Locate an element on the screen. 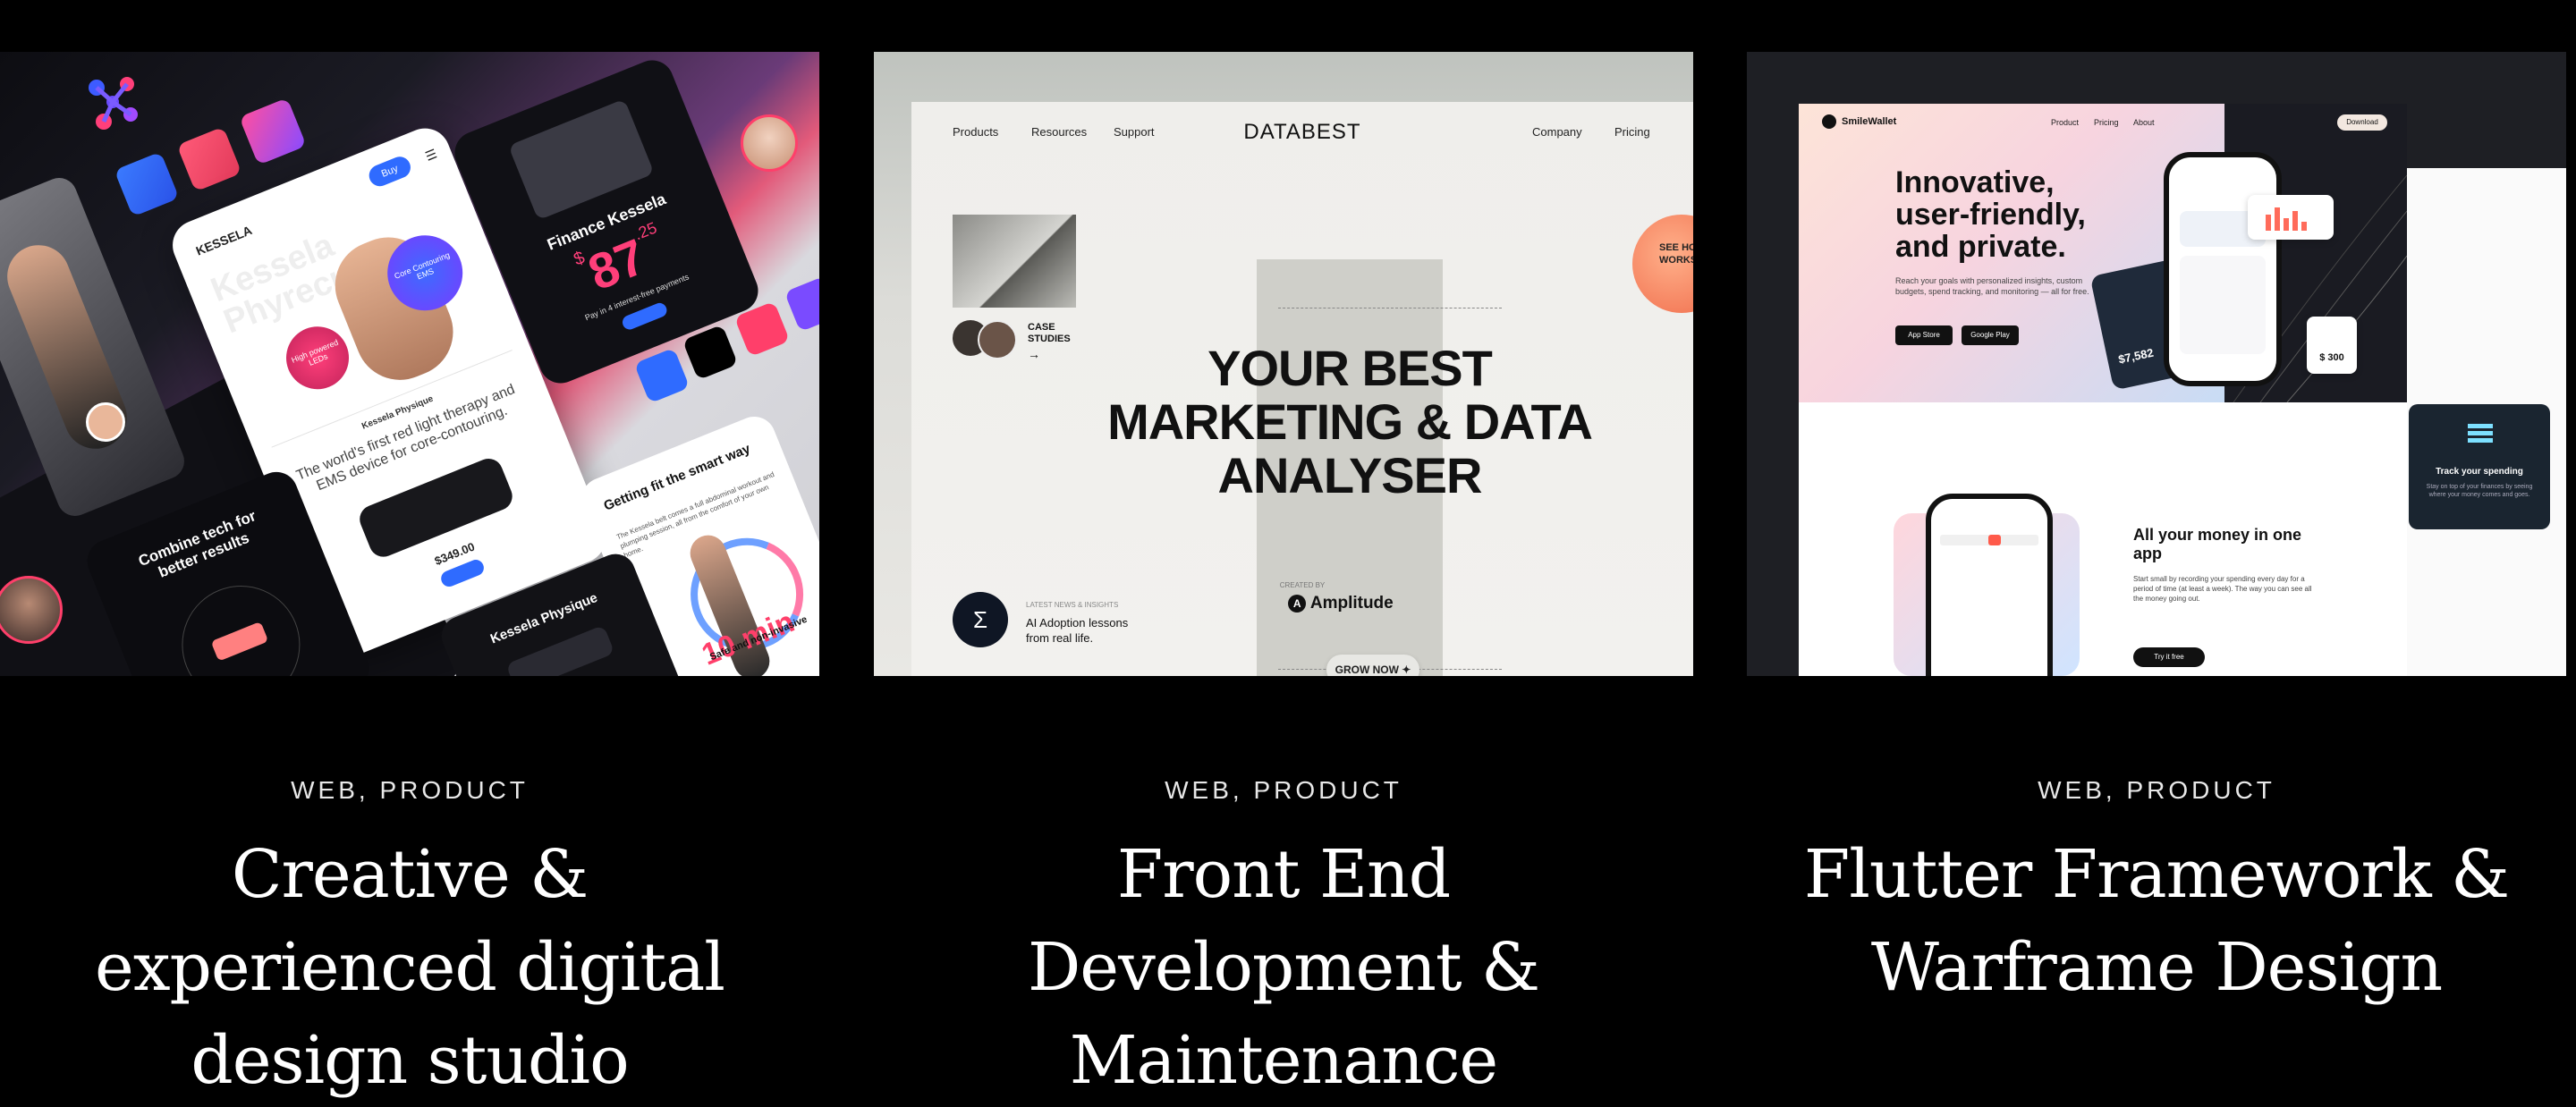 The height and width of the screenshot is (1107, 2576). section-title: All your money in one app is located at coordinates (2217, 544).